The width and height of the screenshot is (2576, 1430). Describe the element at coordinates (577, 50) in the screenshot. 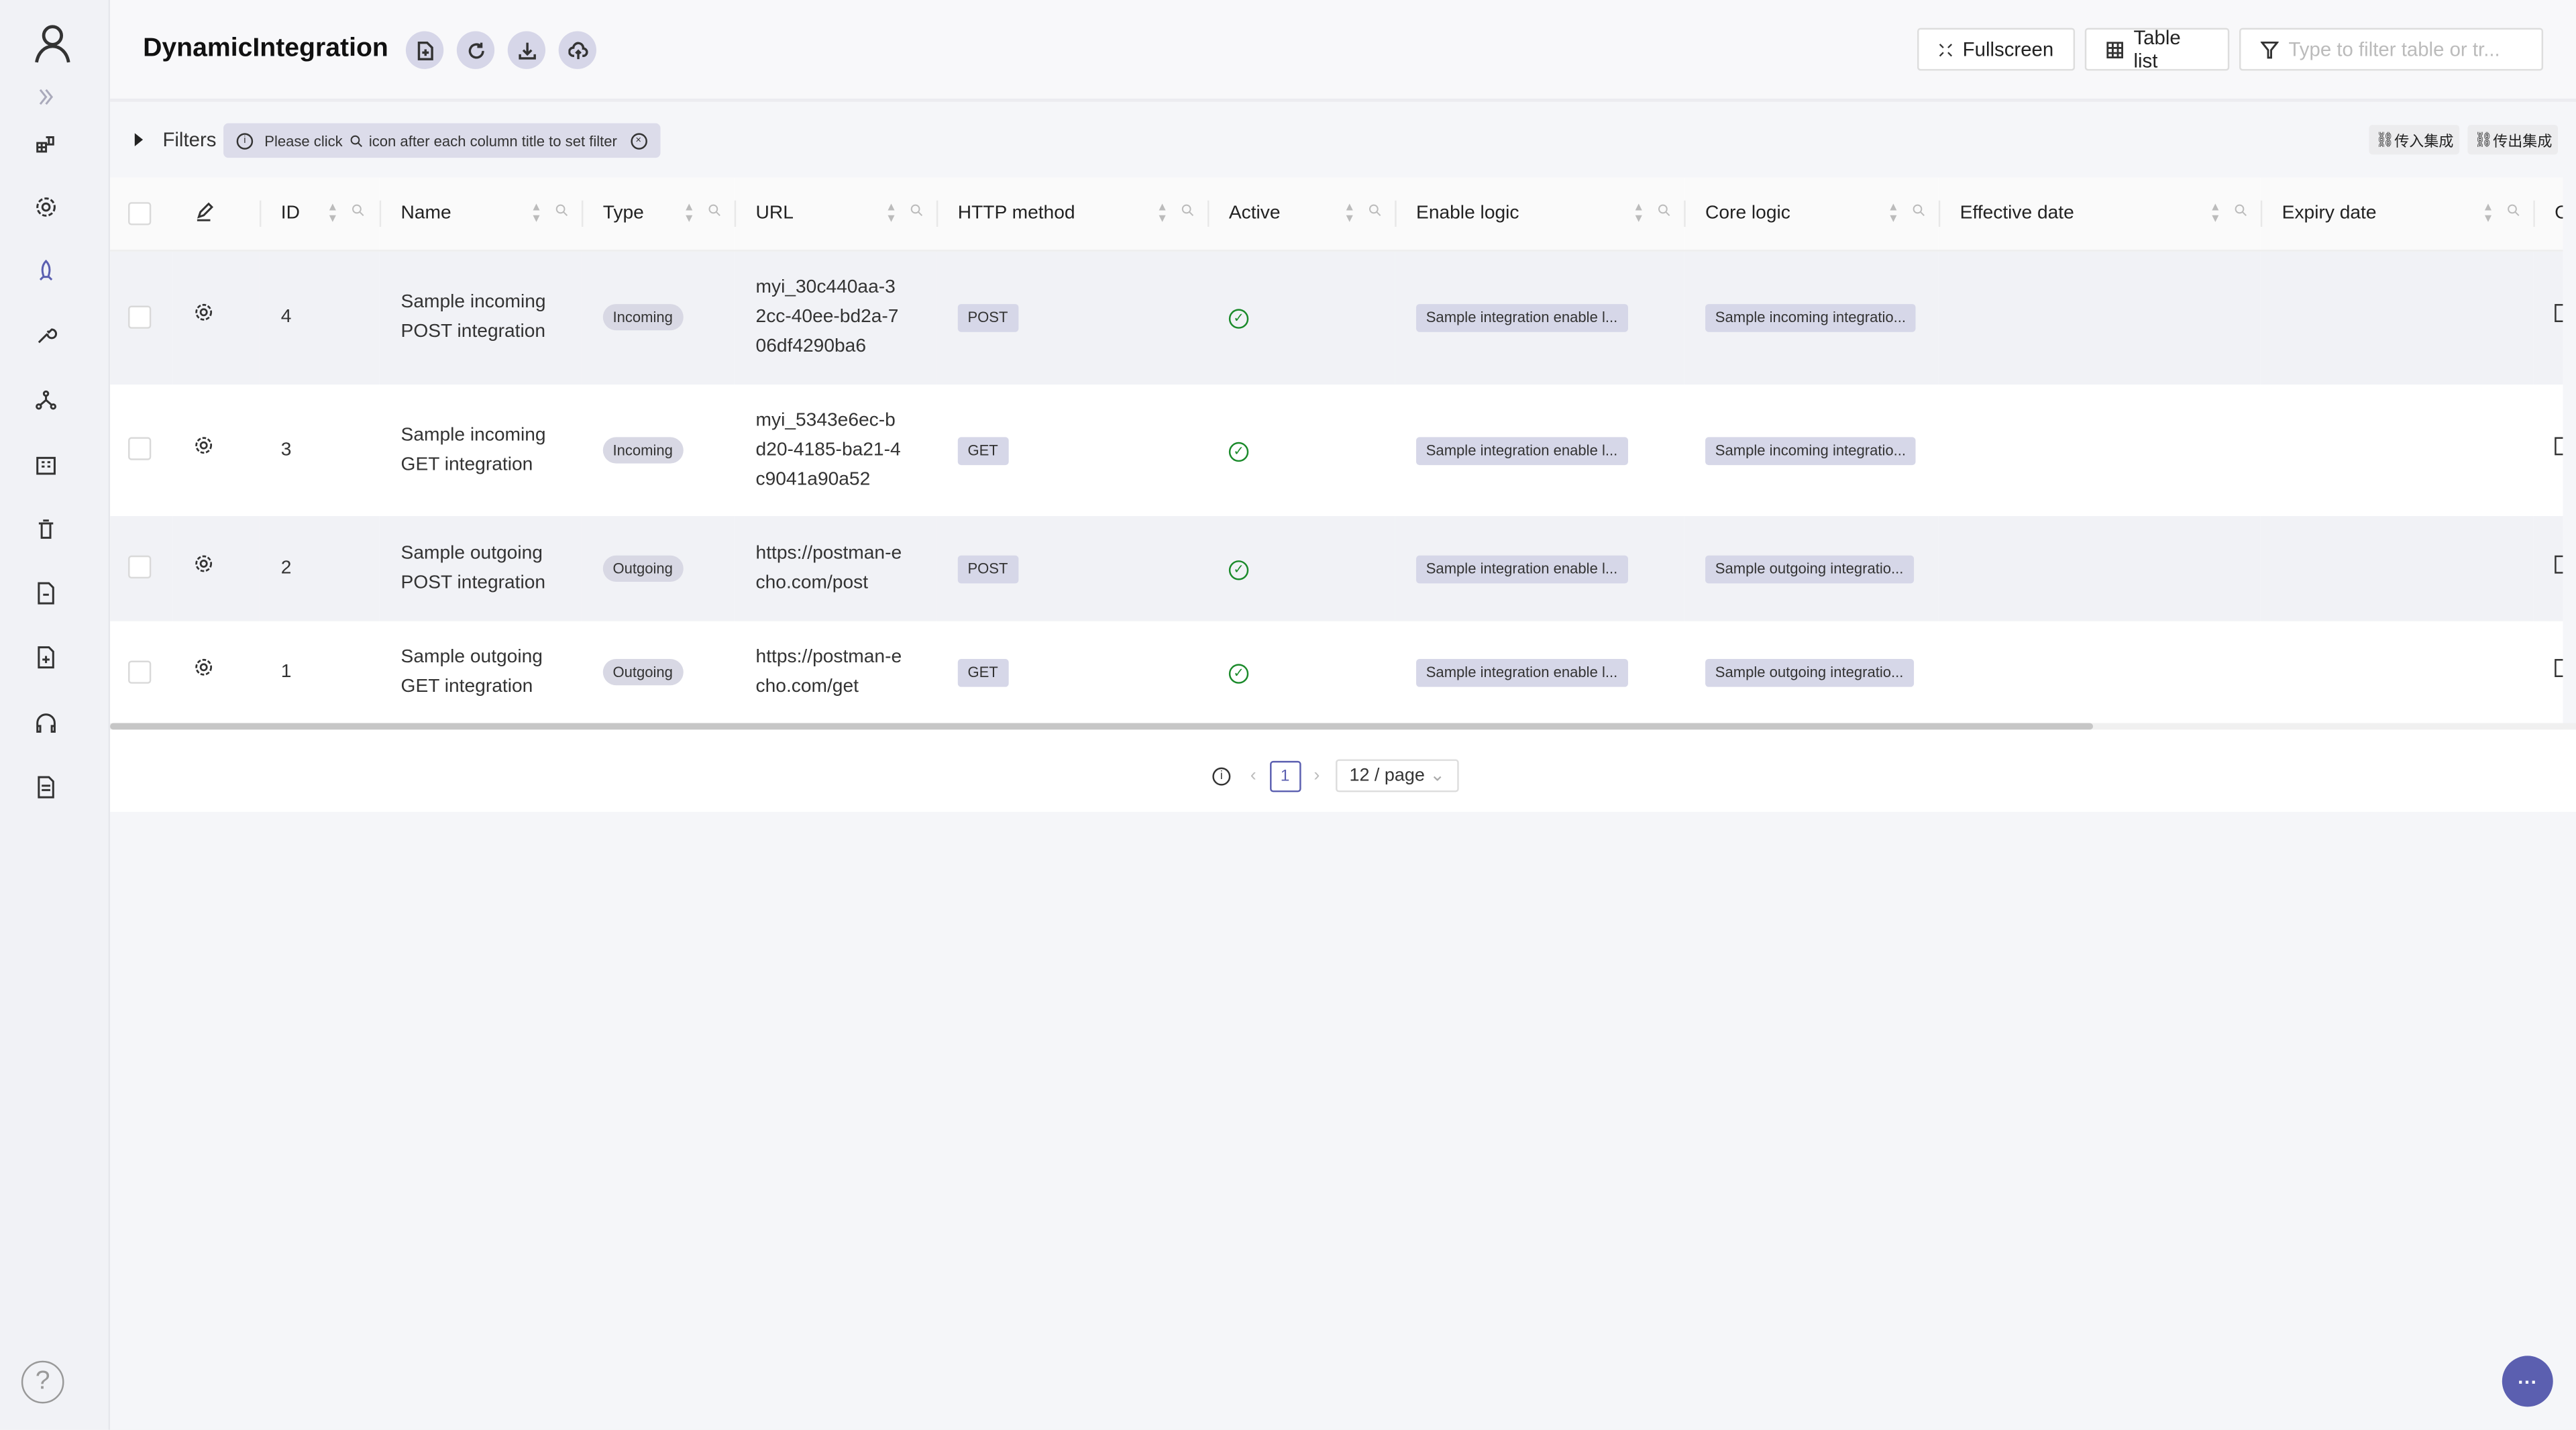

I see `upload-button` at that location.